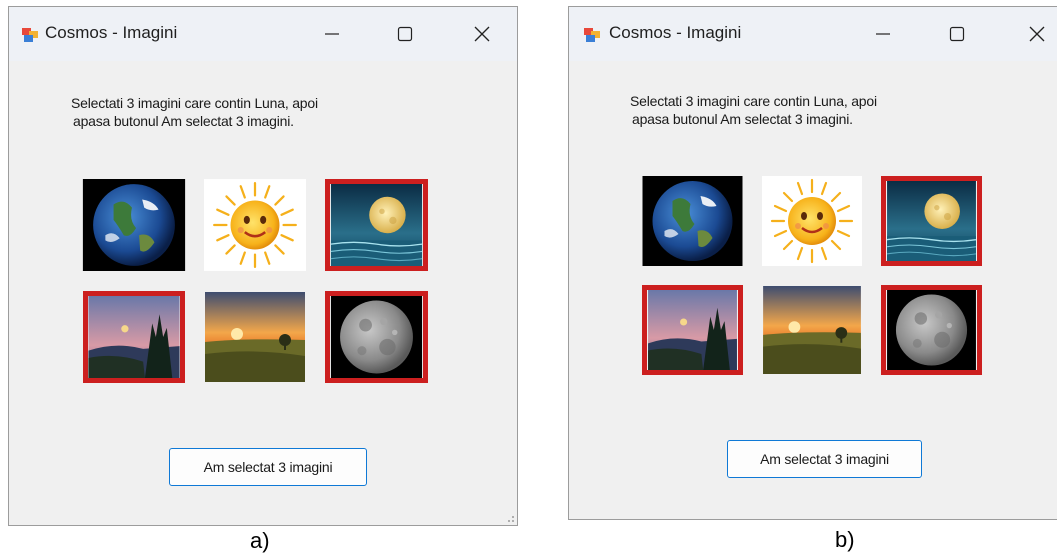  Describe the element at coordinates (510, 518) in the screenshot. I see `resize-grip-icon` at that location.